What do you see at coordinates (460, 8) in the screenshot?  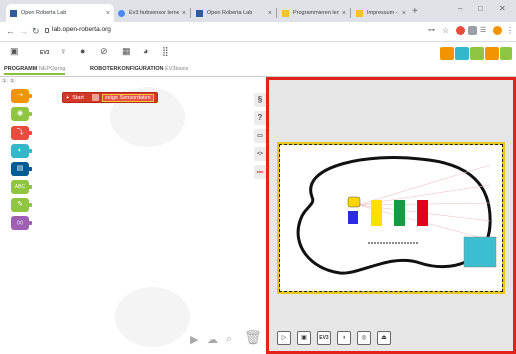 I see `minimize-button: –` at bounding box center [460, 8].